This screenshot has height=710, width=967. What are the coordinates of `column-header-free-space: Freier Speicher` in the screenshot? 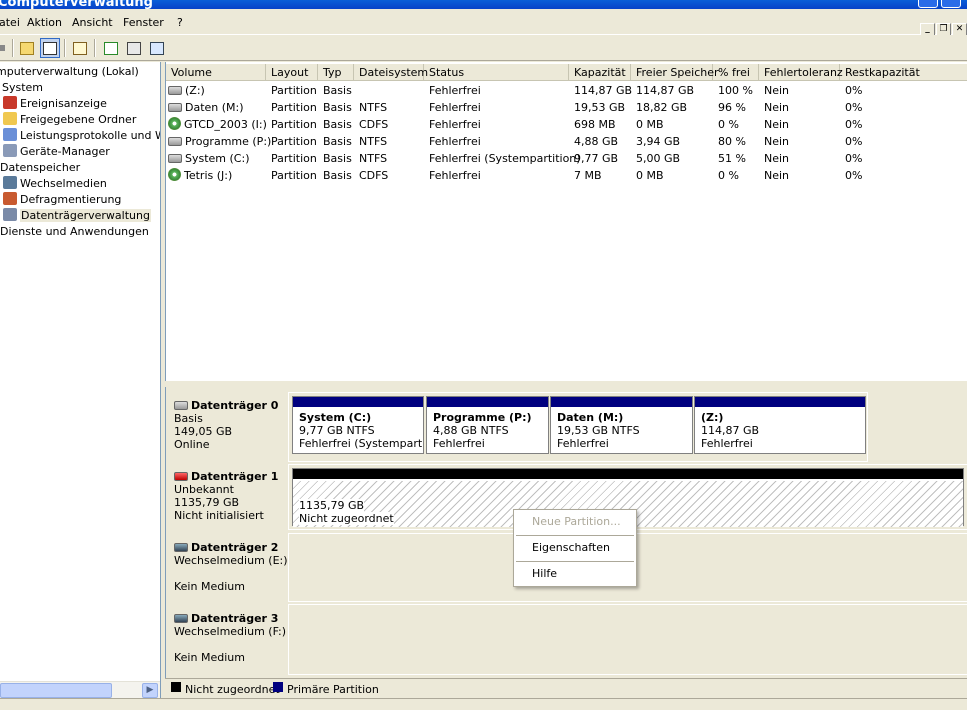 It's located at (675, 72).